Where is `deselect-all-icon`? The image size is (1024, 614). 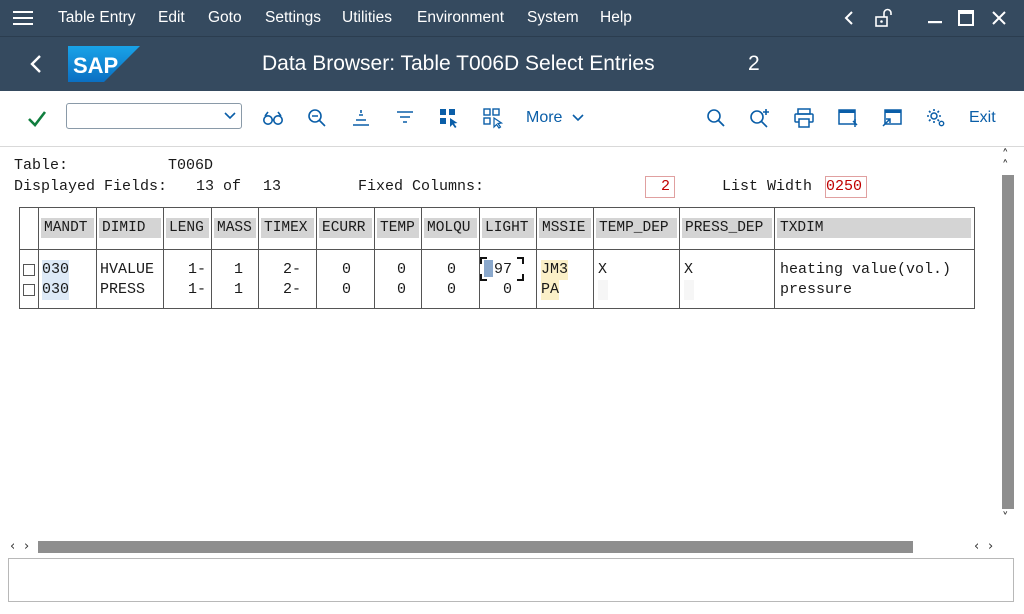 deselect-all-icon is located at coordinates (493, 118).